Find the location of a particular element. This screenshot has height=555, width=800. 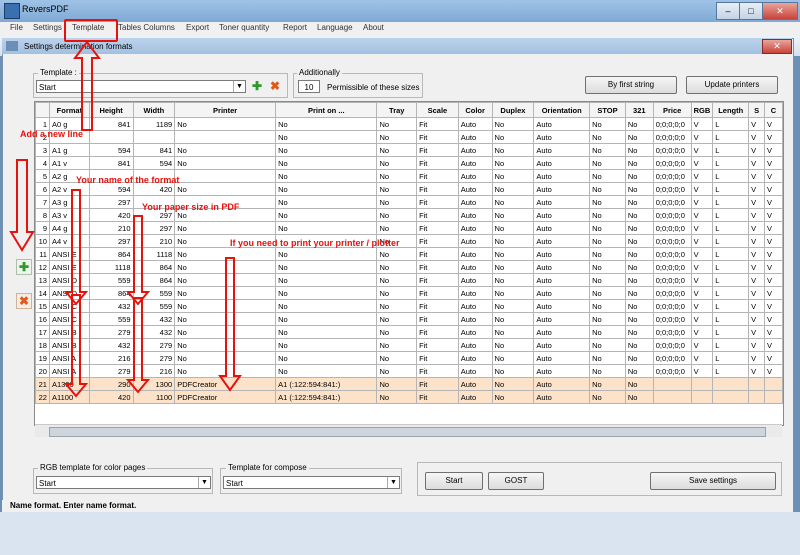

table-row: 2 No No Fit Auto No Auto No No 0;0;0;0;0 V L V V is located at coordinates (409, 137).